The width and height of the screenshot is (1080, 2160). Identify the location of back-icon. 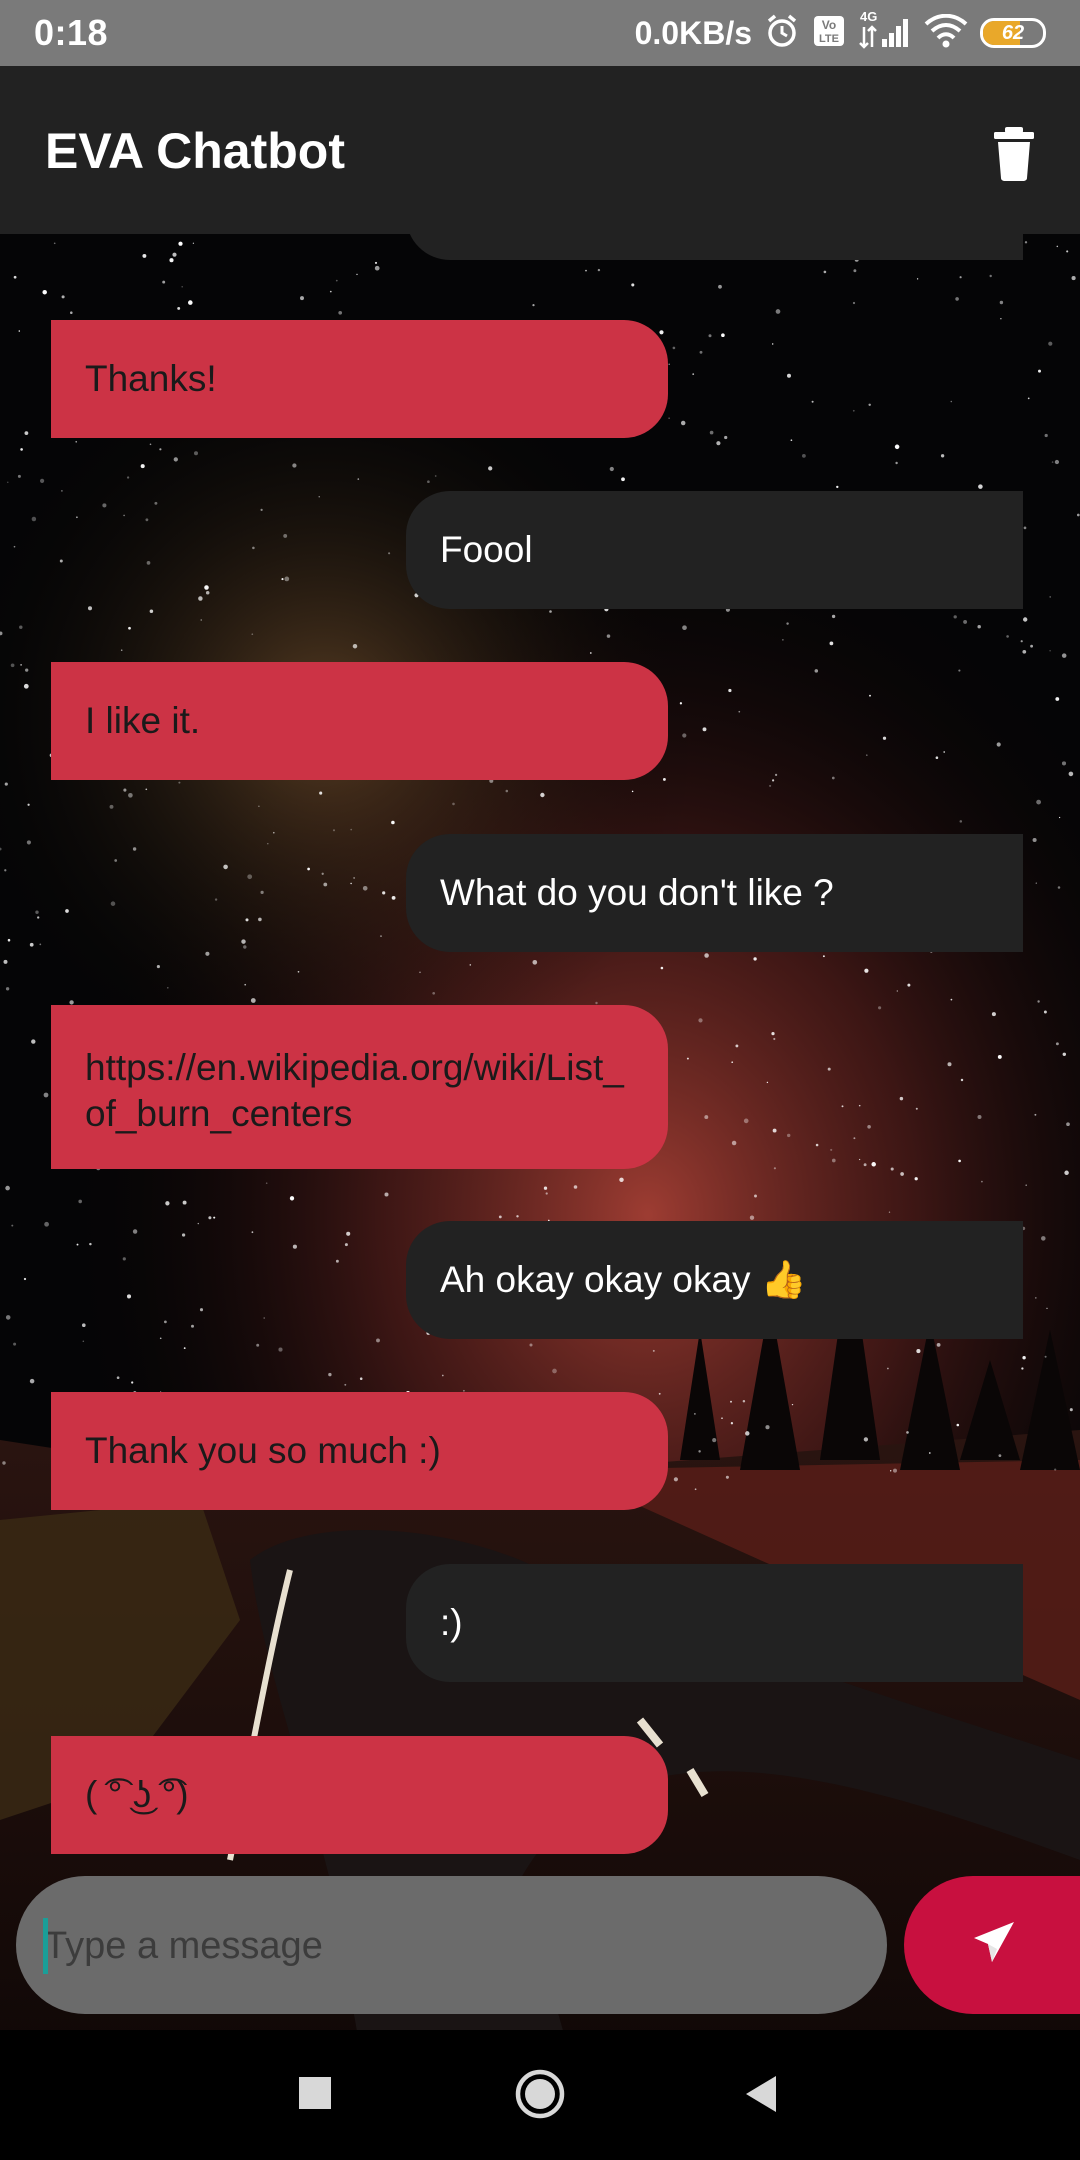
(761, 2094).